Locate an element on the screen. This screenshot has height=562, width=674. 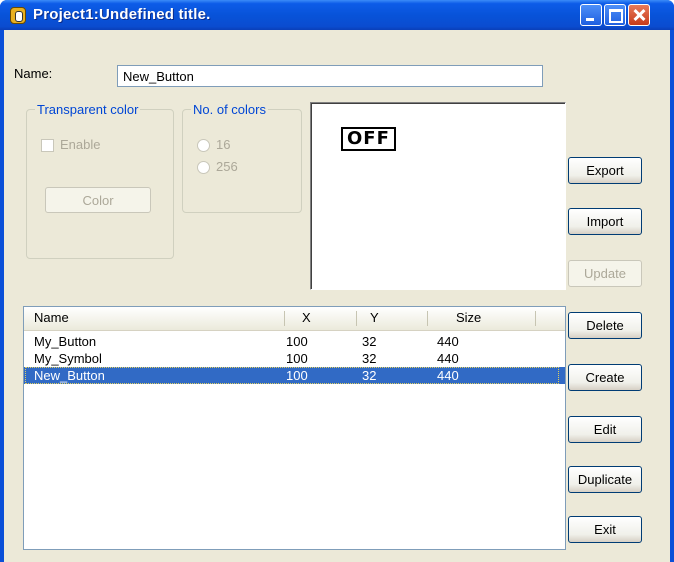
delete-button: Delete is located at coordinates (605, 325).